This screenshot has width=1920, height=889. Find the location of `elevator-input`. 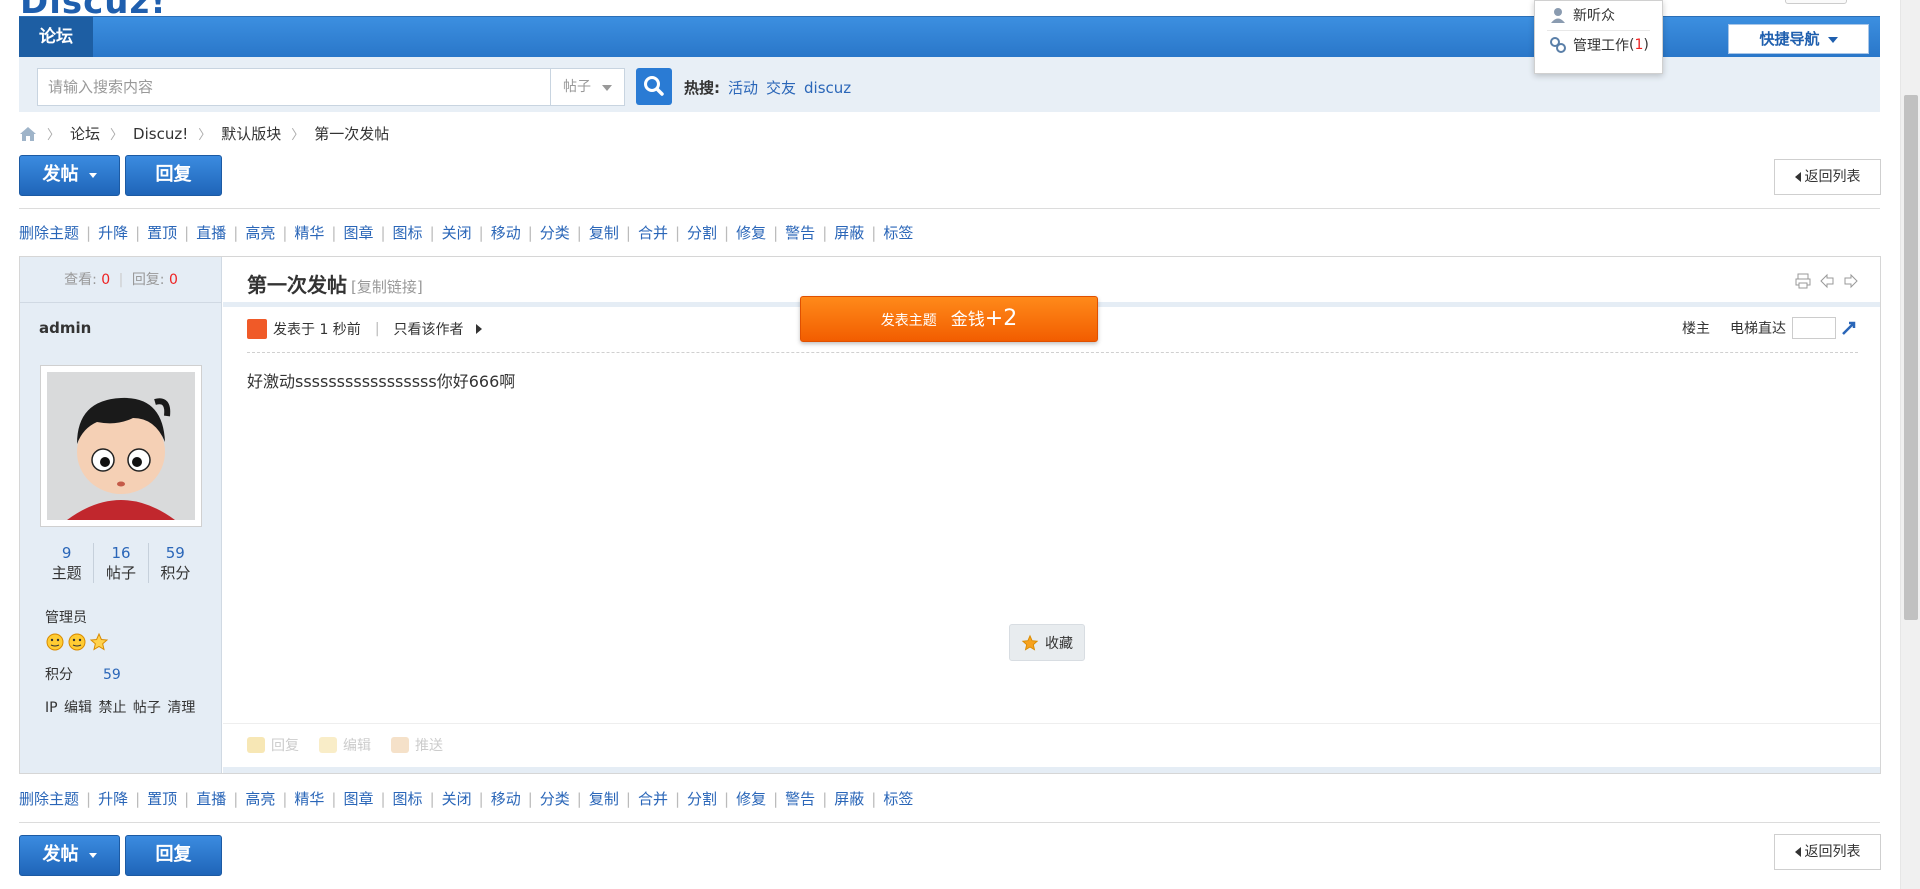

elevator-input is located at coordinates (1814, 328).